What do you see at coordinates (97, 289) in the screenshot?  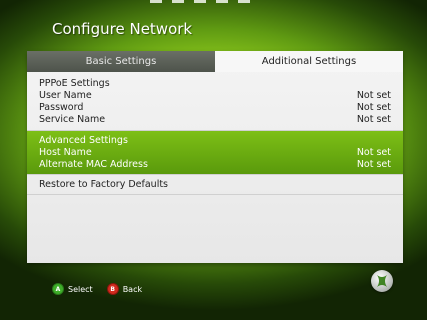 I see `button-legend: A Select B Back` at bounding box center [97, 289].